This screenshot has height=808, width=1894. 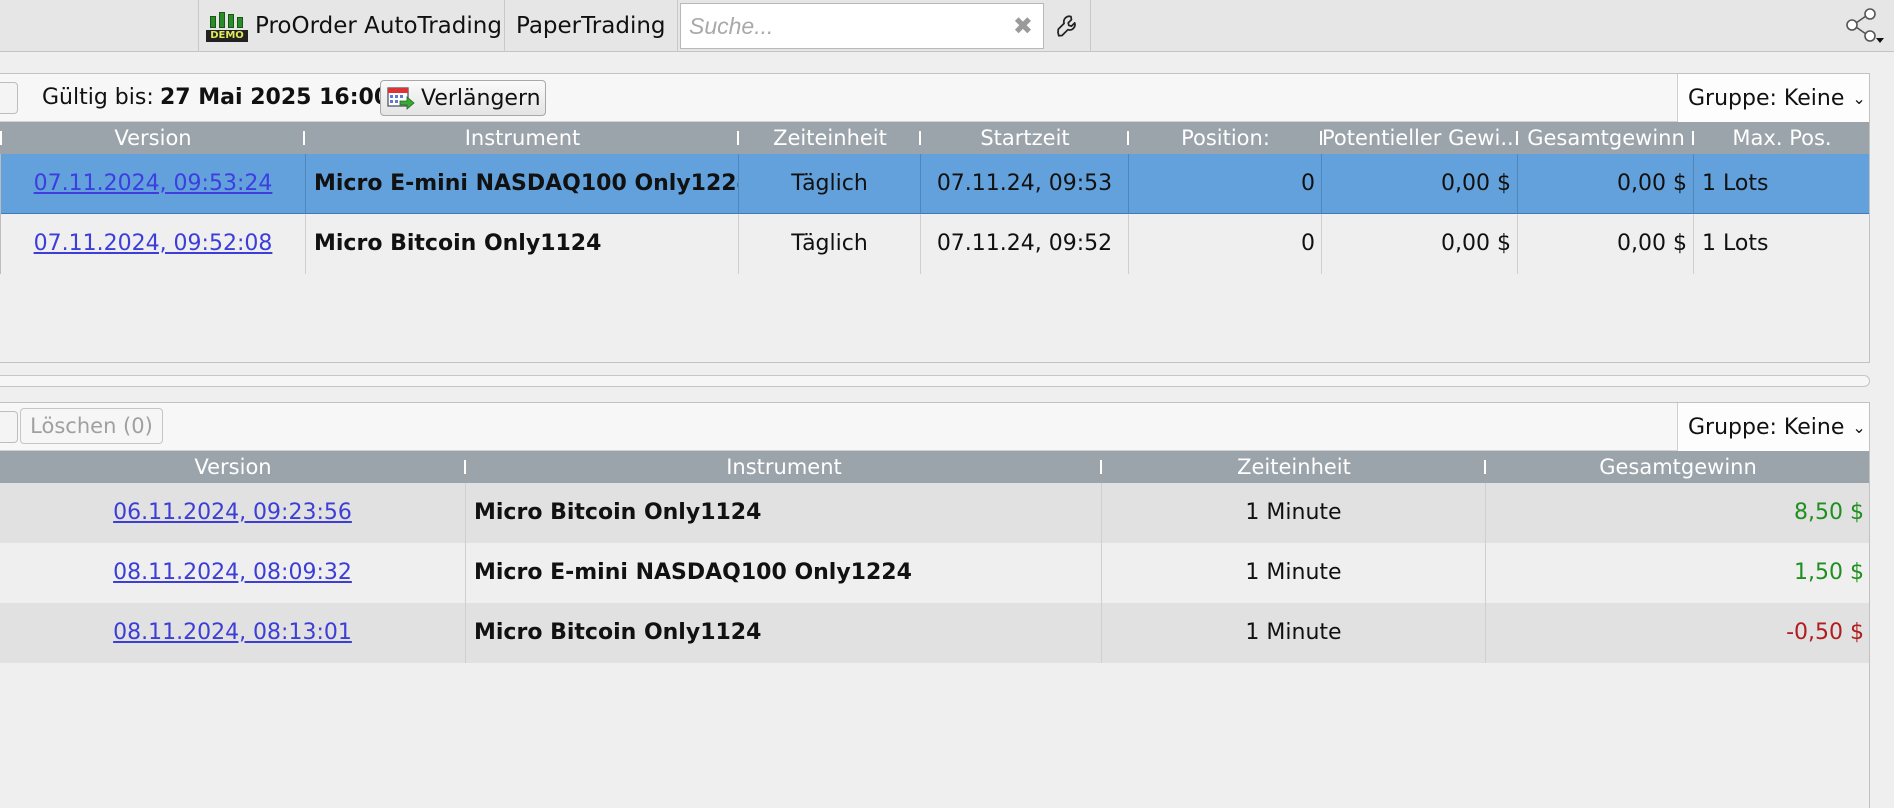 I want to click on version-cell: 07.11.2024, 09:53:24, so click(x=153, y=184).